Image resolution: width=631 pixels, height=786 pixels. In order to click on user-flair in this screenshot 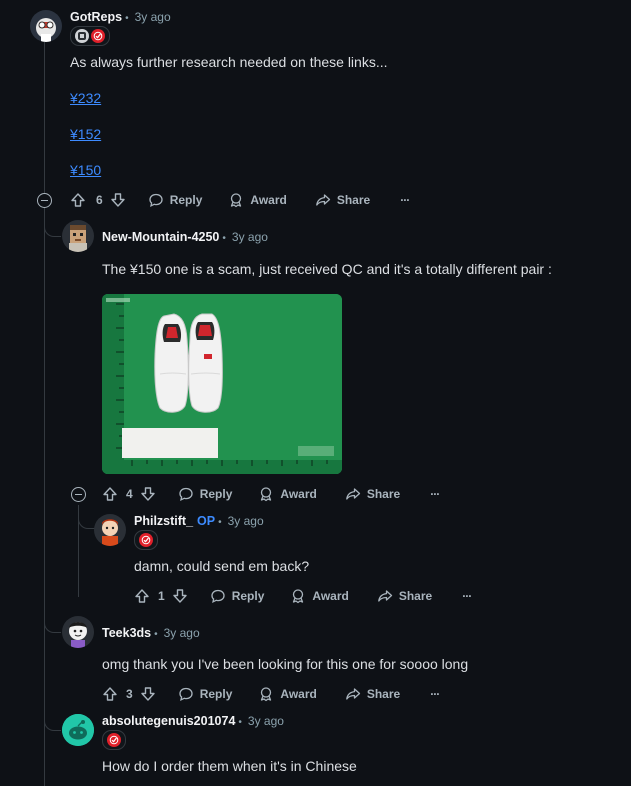, I will do `click(114, 740)`.